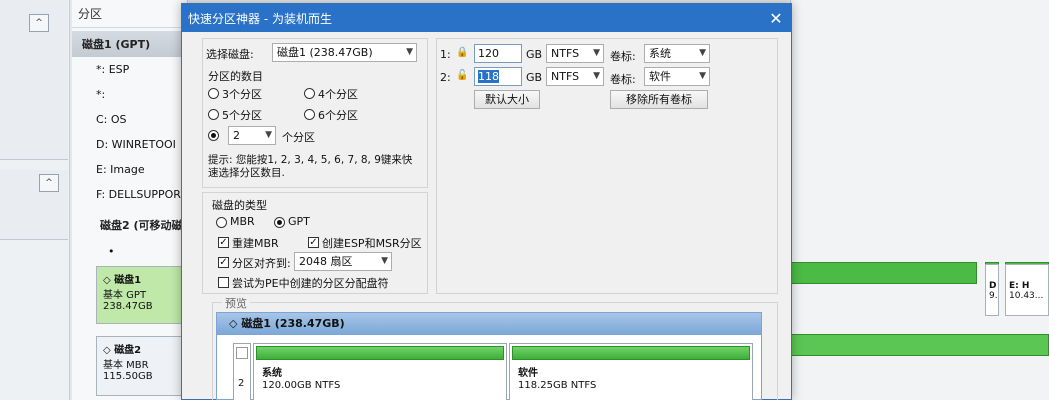 This screenshot has width=1049, height=400. What do you see at coordinates (129, 144) in the screenshot?
I see `tree-item: D: WINRETOOI` at bounding box center [129, 144].